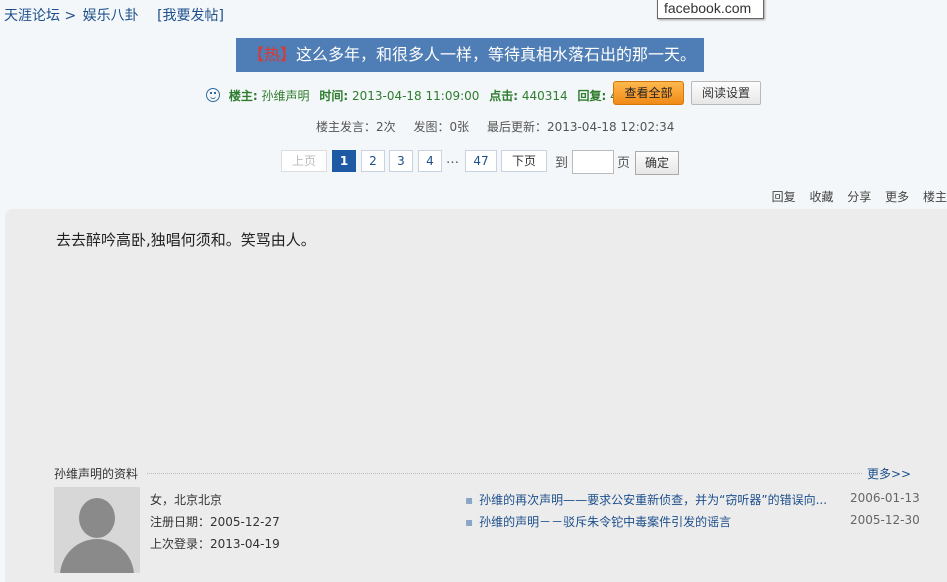 Image resolution: width=947 pixels, height=582 pixels. What do you see at coordinates (885, 498) in the screenshot?
I see `related-date: 2006-01-13` at bounding box center [885, 498].